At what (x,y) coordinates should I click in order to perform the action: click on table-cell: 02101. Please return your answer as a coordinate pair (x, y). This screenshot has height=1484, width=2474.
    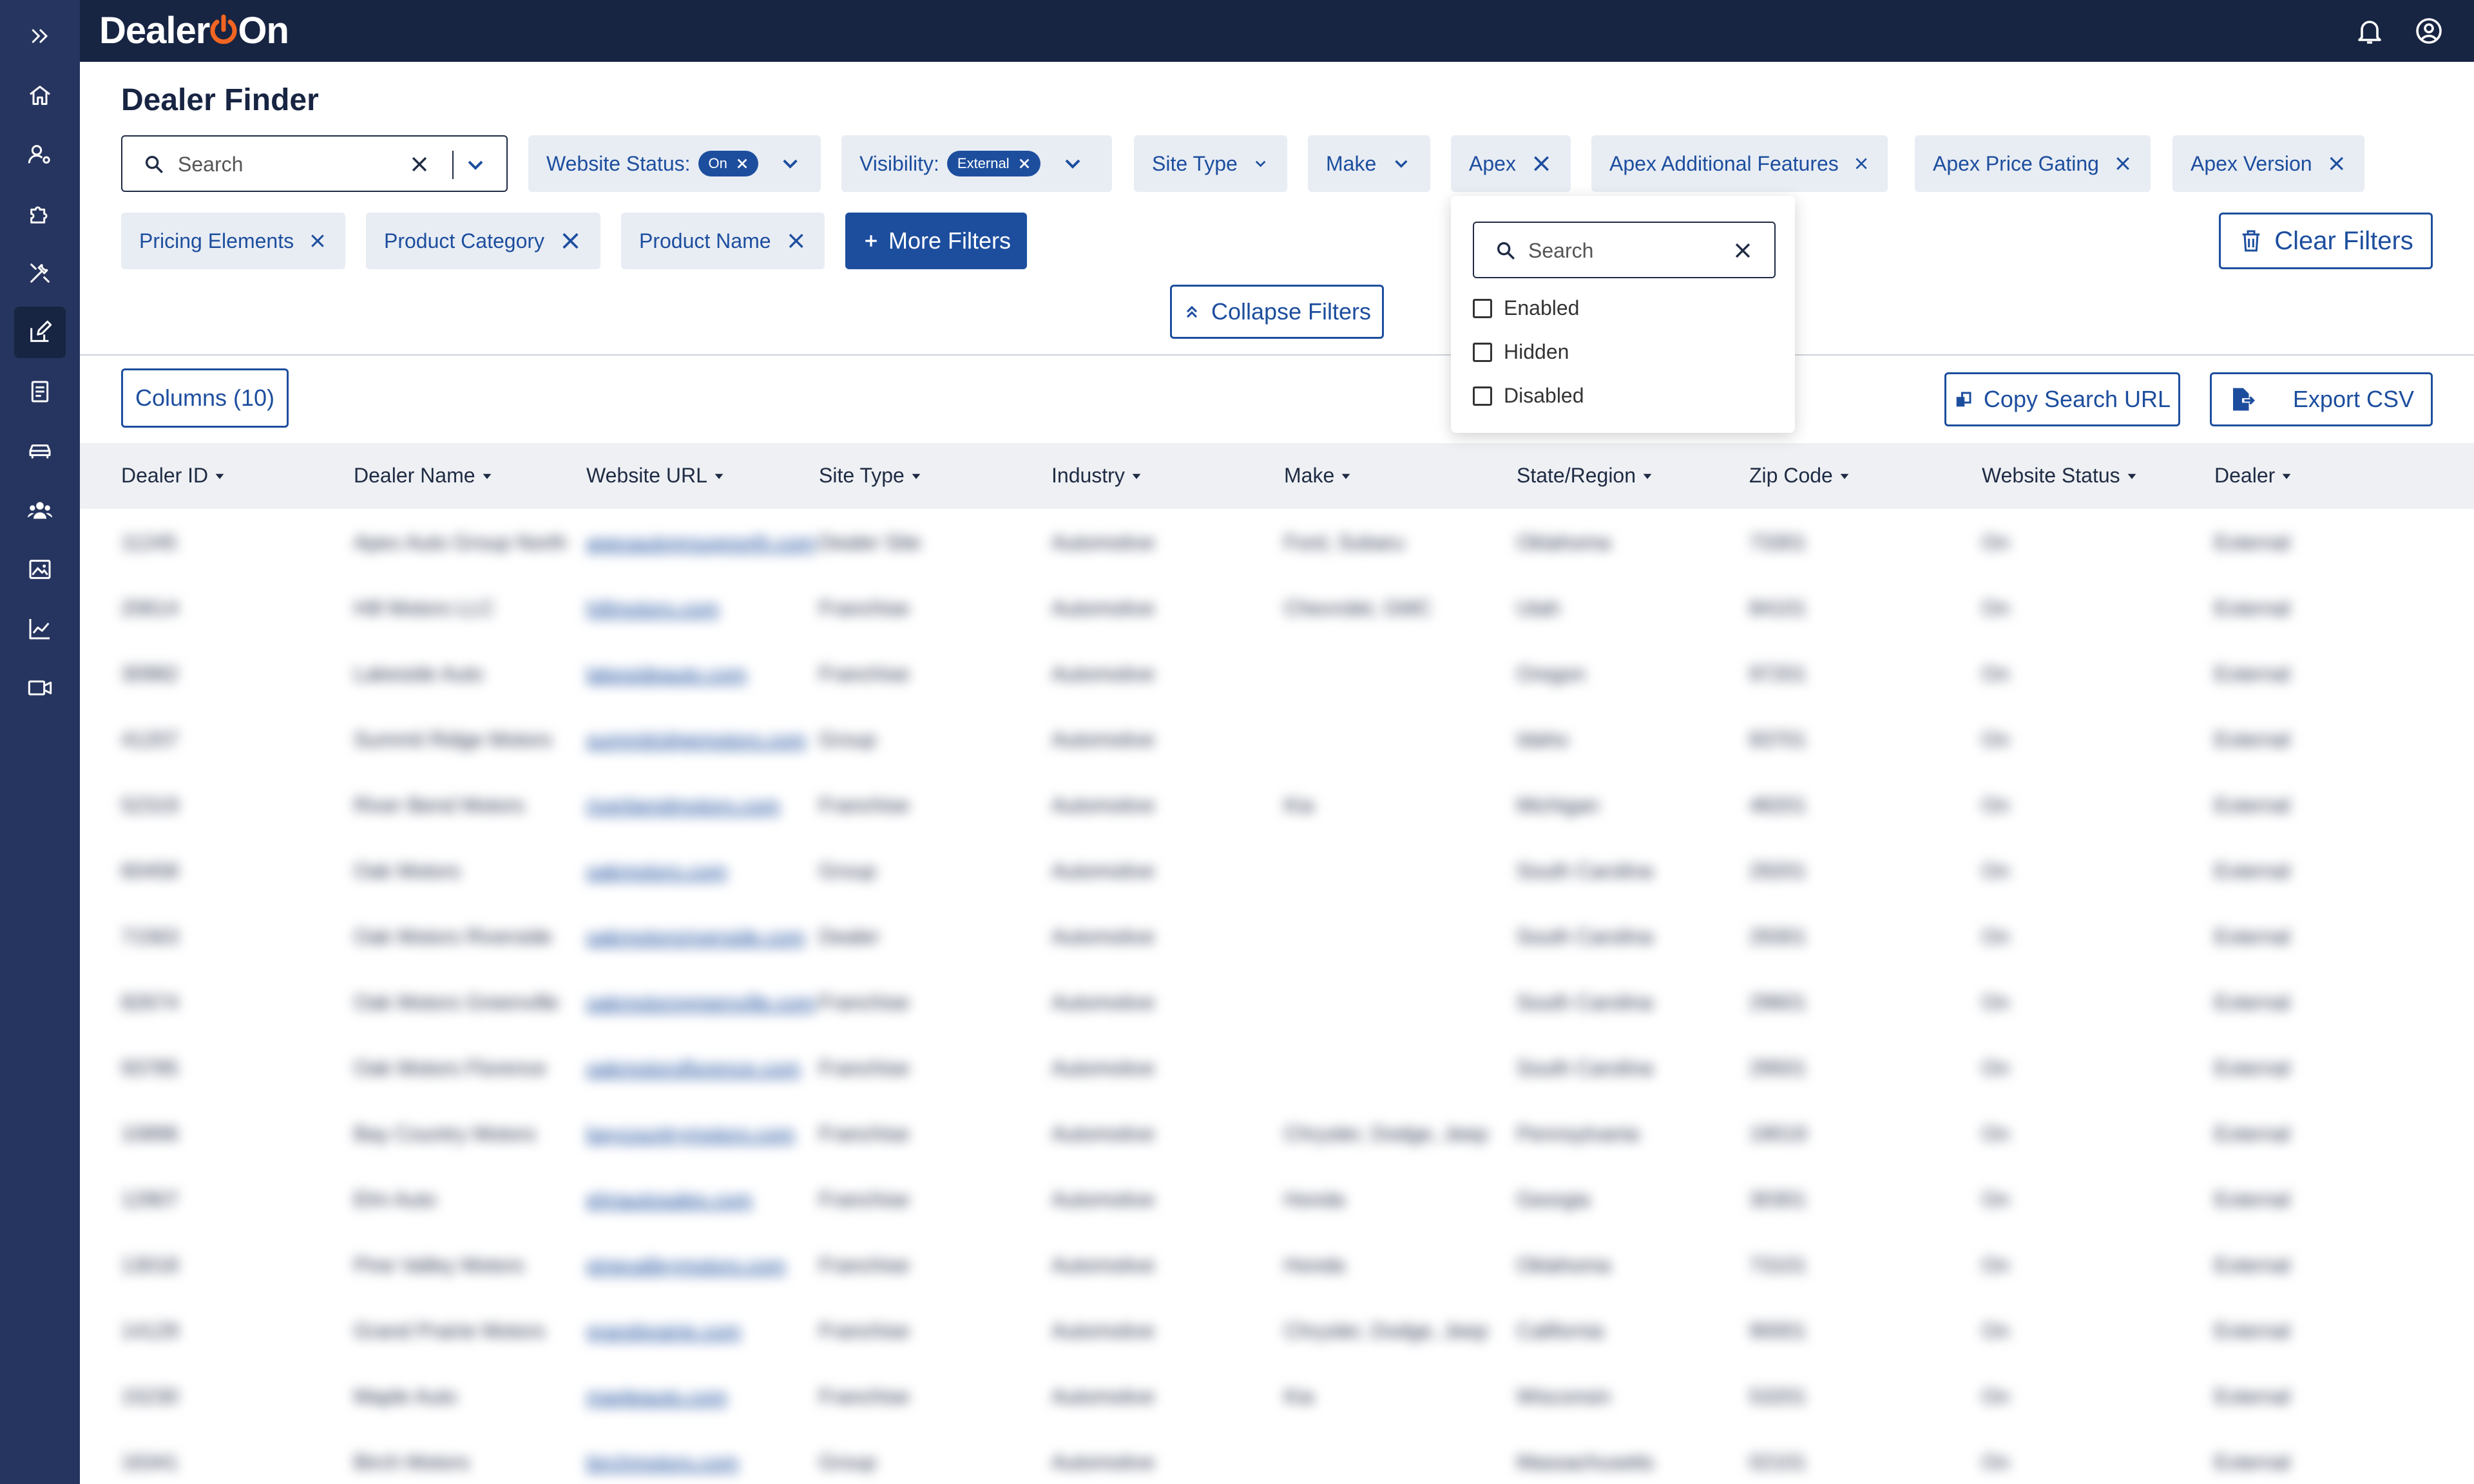
    Looking at the image, I should click on (1778, 1462).